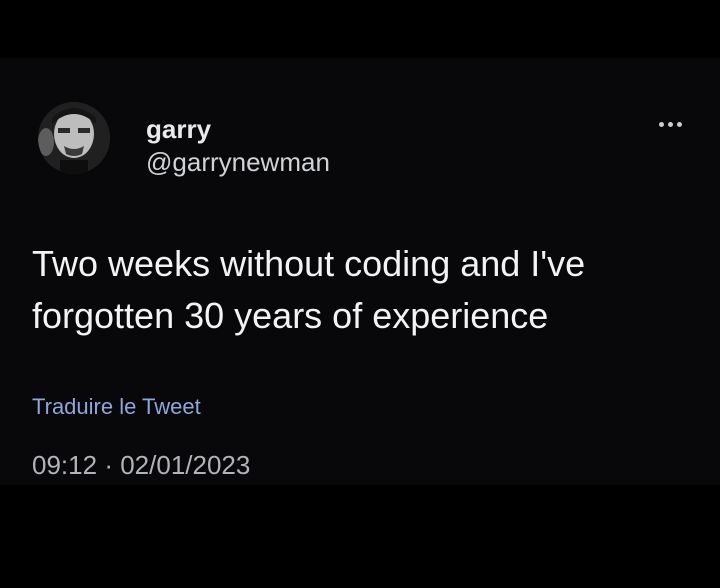 The height and width of the screenshot is (588, 720). I want to click on author-handle: @garrynewman, so click(238, 162).